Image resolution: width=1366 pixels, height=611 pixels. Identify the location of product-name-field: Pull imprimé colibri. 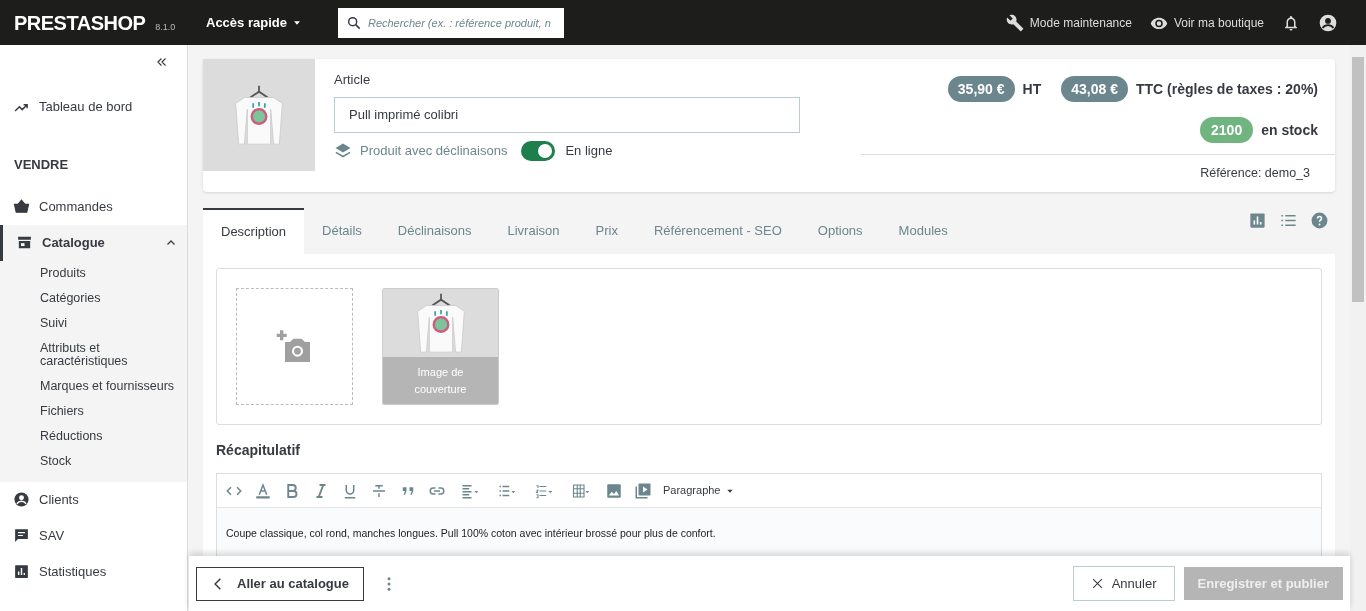
(567, 114).